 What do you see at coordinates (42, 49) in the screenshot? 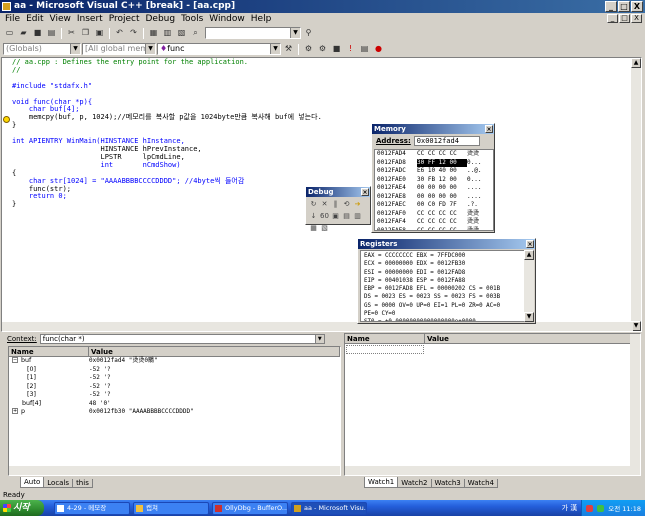
I see `scope-combo: (Globals) ▼` at bounding box center [42, 49].